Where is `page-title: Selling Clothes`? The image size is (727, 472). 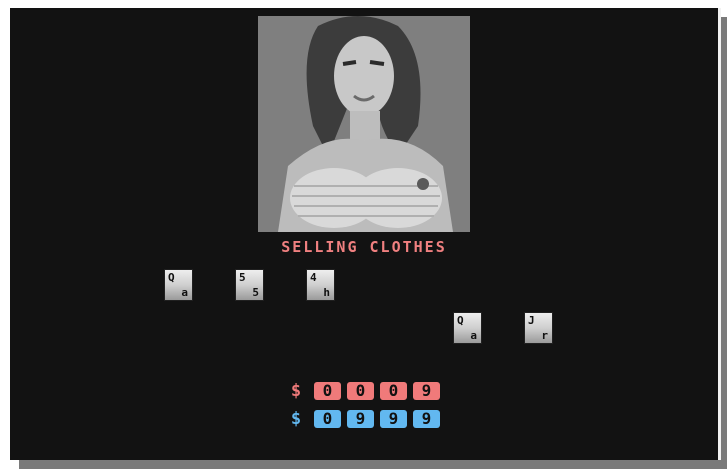 page-title: Selling Clothes is located at coordinates (364, 247).